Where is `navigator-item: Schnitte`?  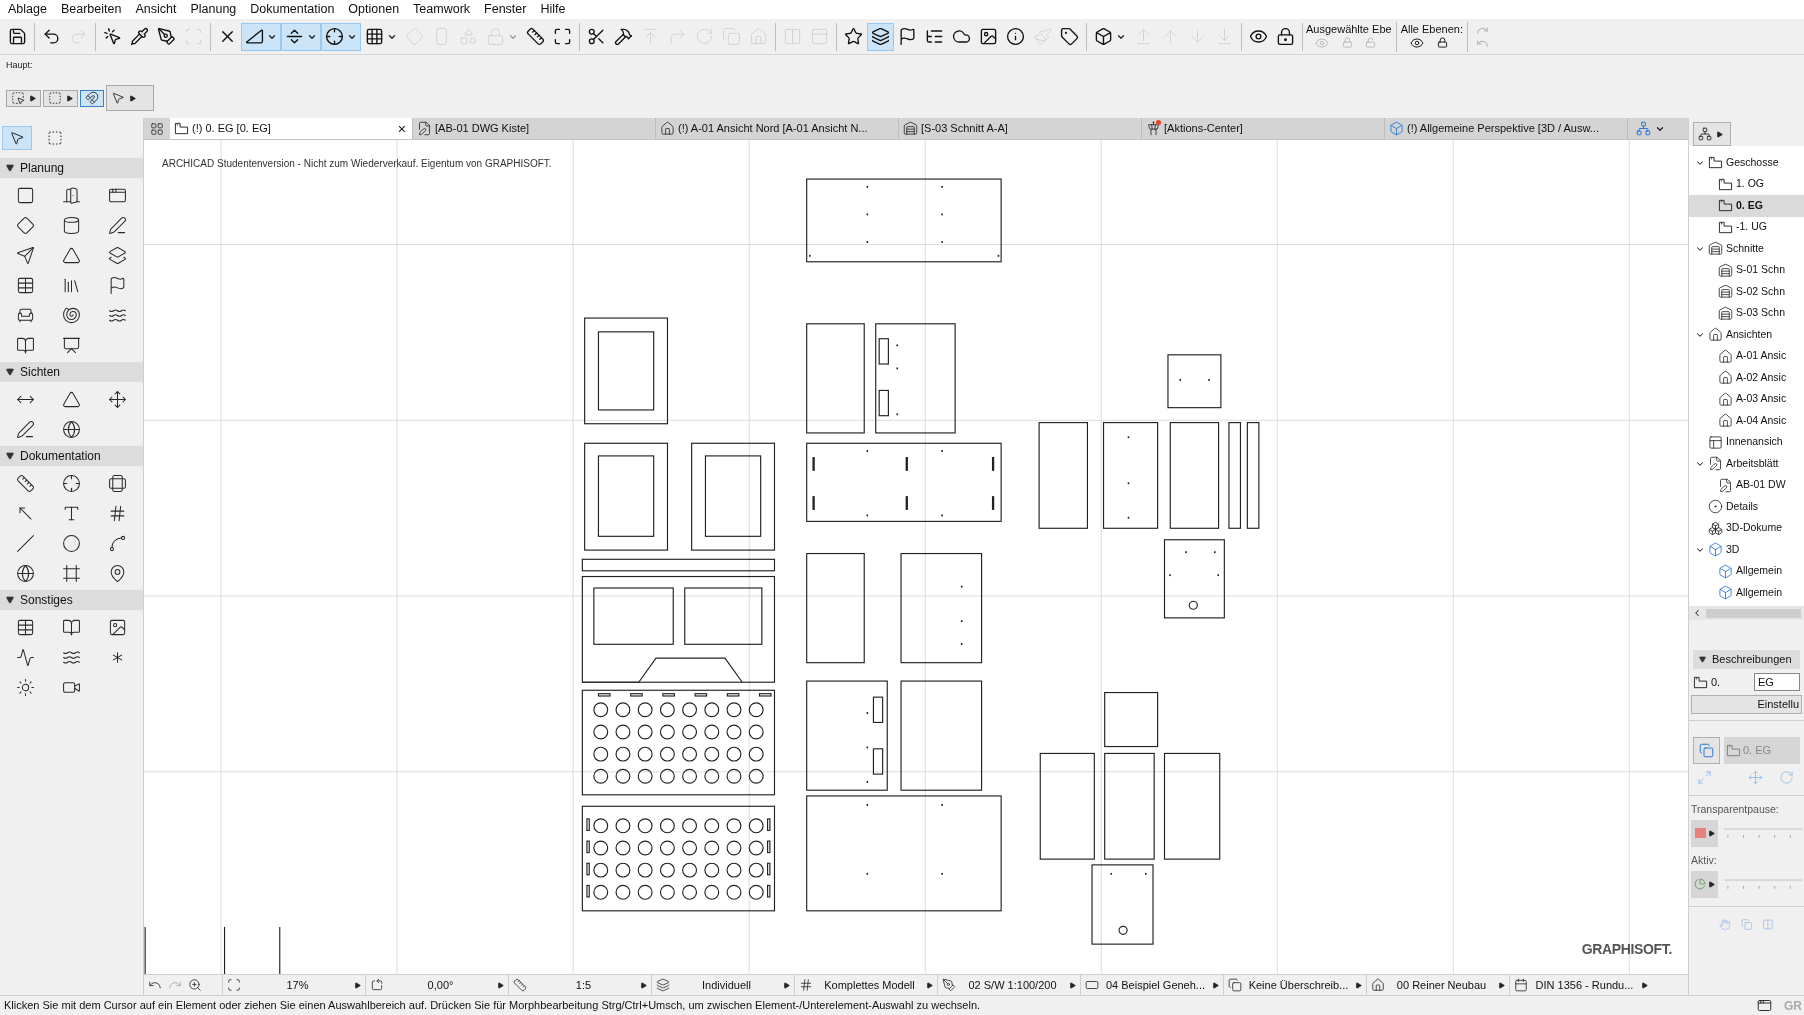 navigator-item: Schnitte is located at coordinates (1746, 249).